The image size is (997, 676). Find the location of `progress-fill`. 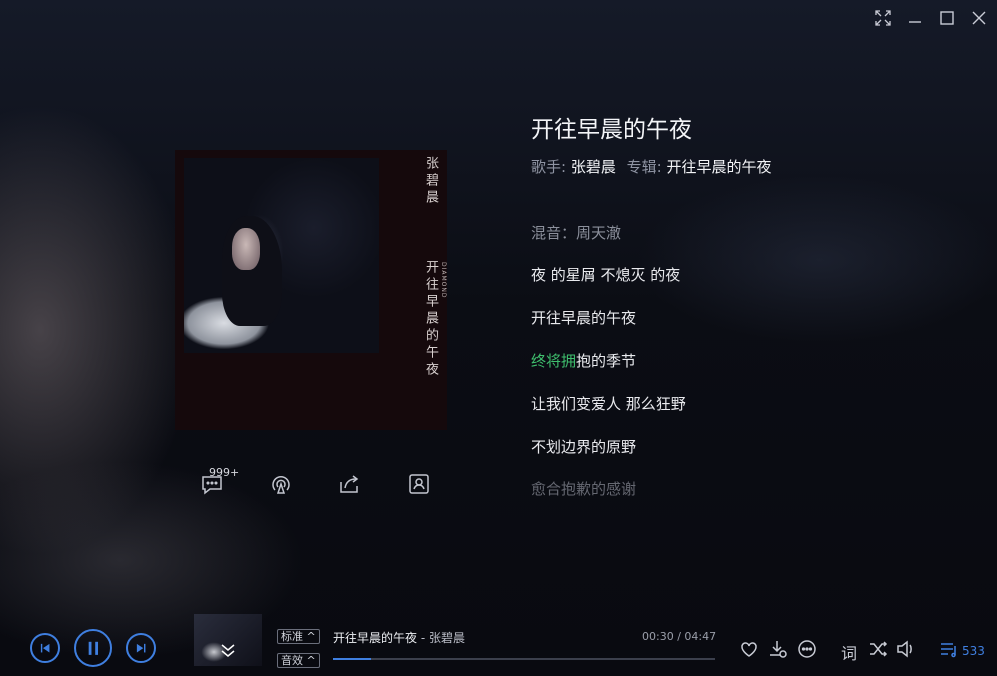

progress-fill is located at coordinates (352, 659).